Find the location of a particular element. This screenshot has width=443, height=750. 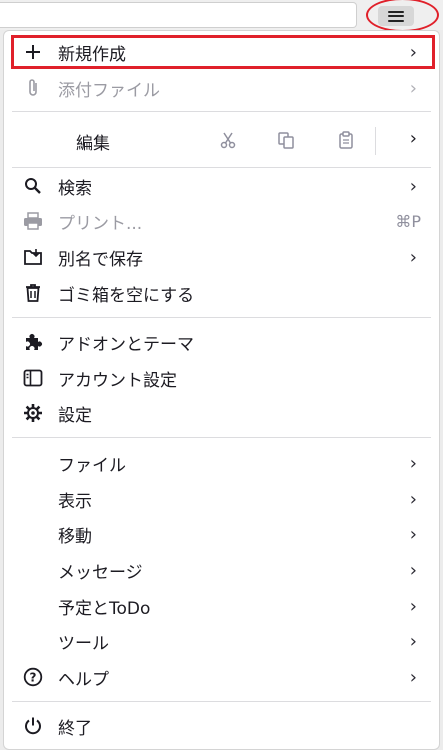

power-icon is located at coordinates (33, 726).